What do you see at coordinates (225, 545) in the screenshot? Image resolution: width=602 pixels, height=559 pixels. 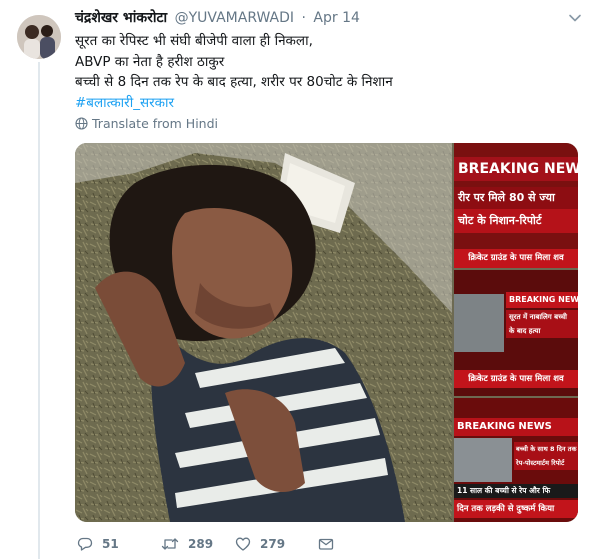 I see `tweet-actions: 51 289 279` at bounding box center [225, 545].